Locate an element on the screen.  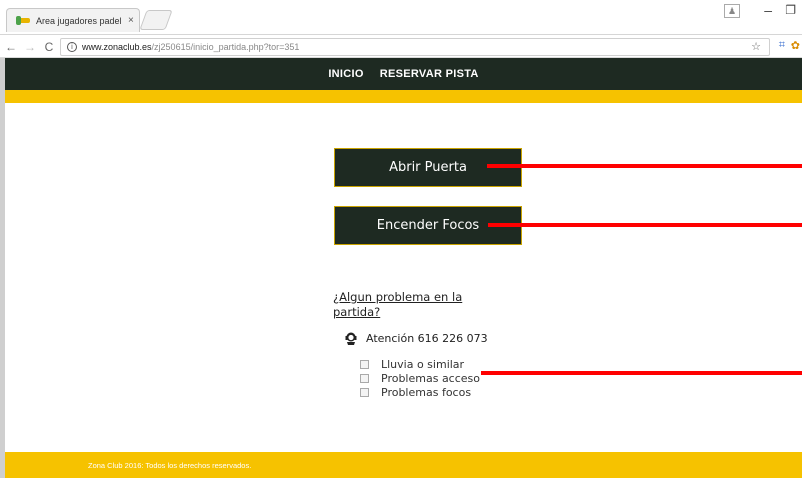
support-agent-icon is located at coordinates (351, 338).